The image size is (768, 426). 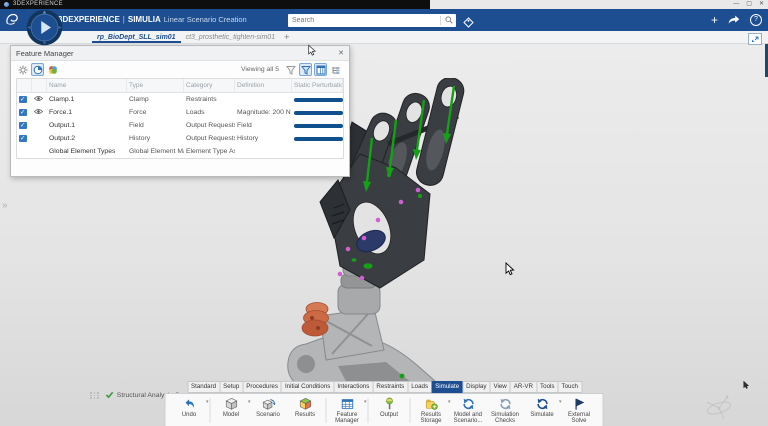 I want to click on share-icon, so click(x=734, y=20).